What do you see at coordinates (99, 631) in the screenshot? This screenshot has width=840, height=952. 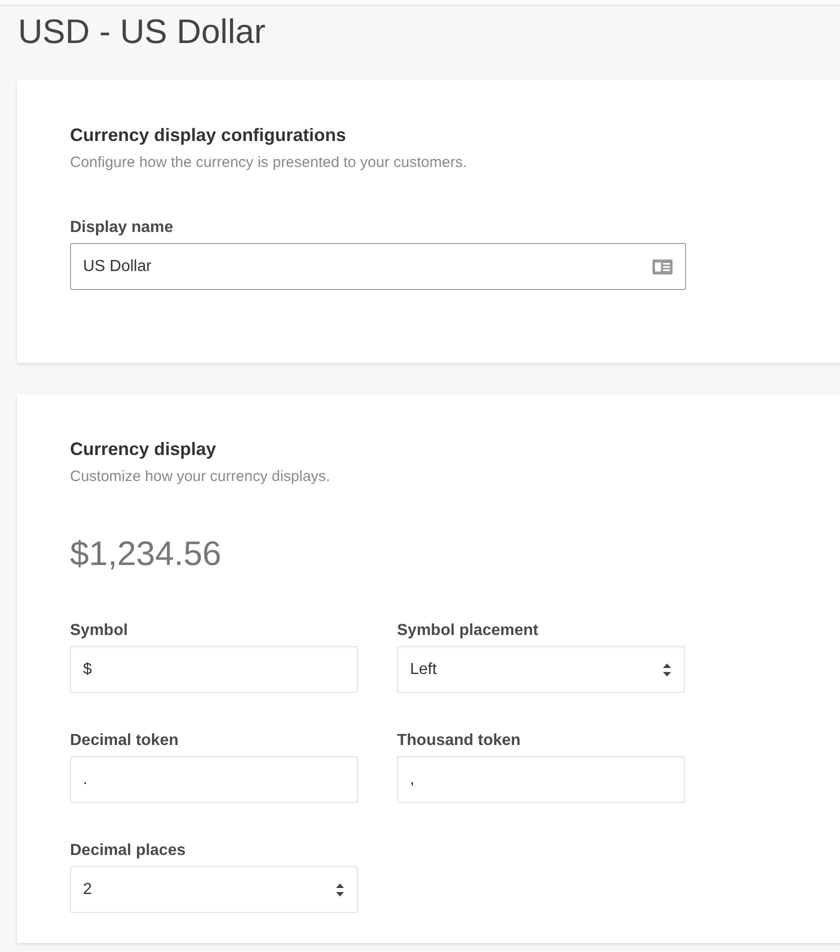 I see `field-label: Symbol` at bounding box center [99, 631].